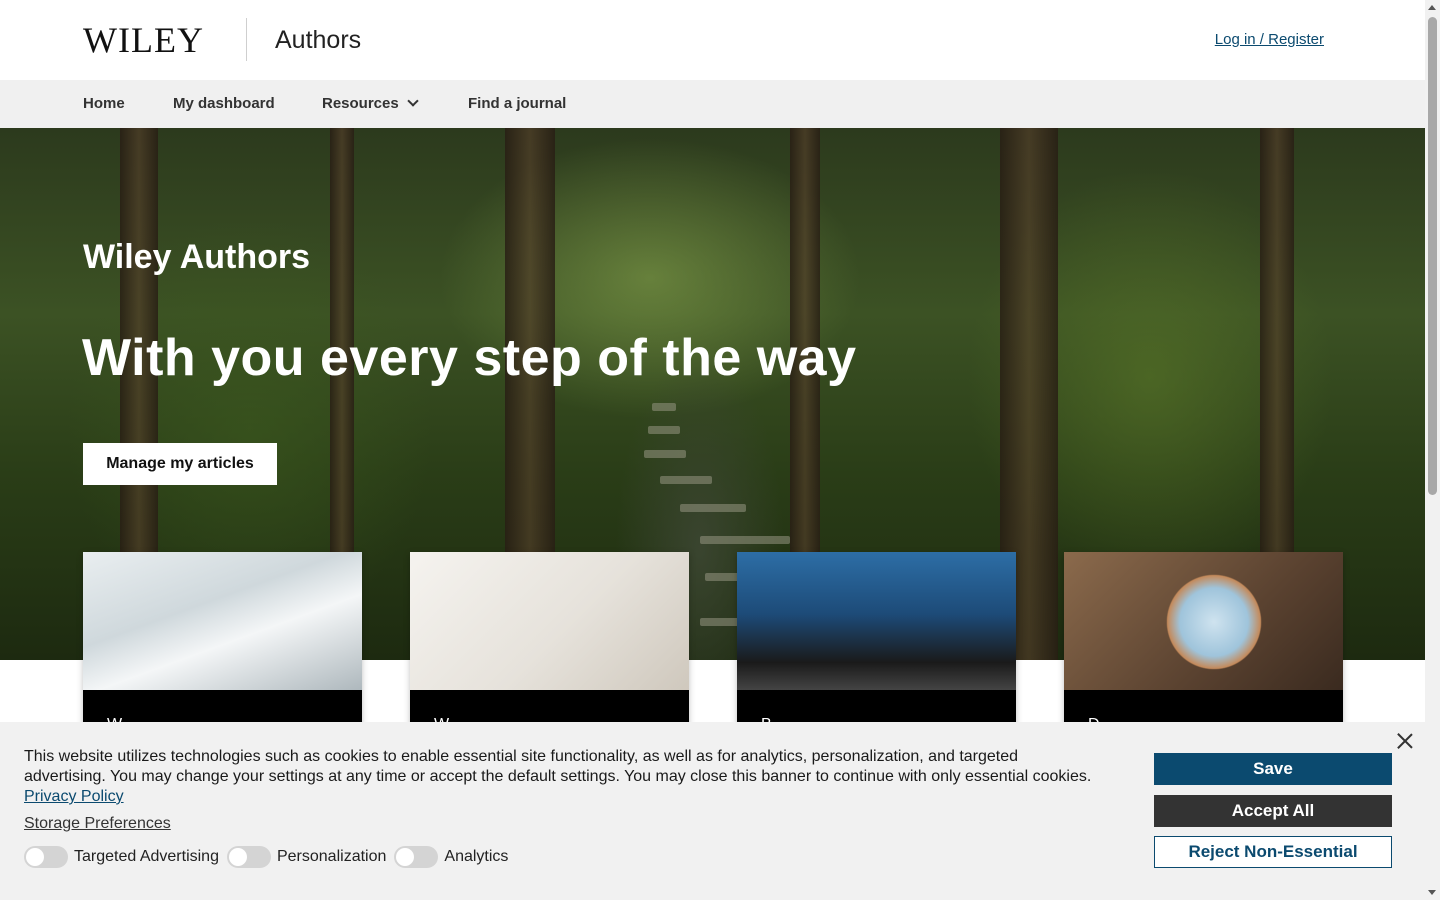  Describe the element at coordinates (180, 464) in the screenshot. I see `manage-my-articles-button: Manage my articles` at that location.